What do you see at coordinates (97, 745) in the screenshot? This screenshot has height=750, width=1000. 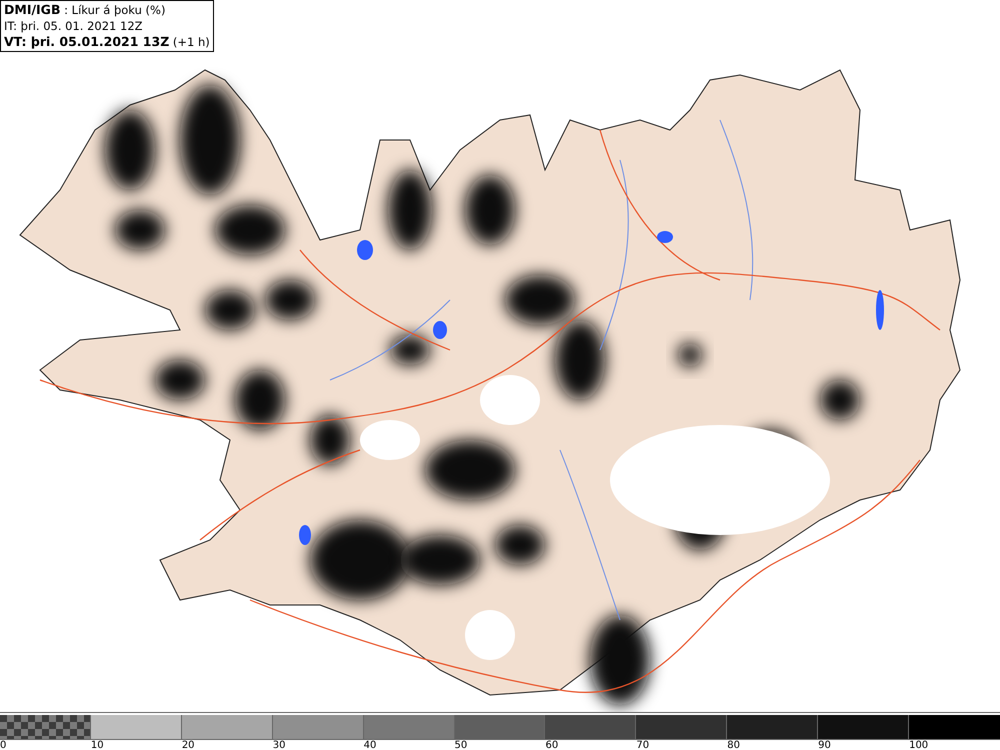 I see `legend-tick-label: 10` at bounding box center [97, 745].